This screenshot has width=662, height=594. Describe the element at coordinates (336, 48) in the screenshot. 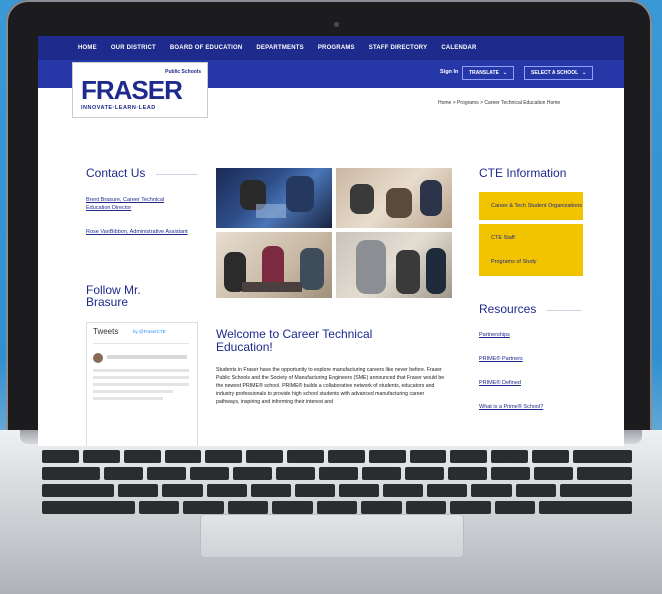

I see `nav-programs: PROGRAMS` at that location.